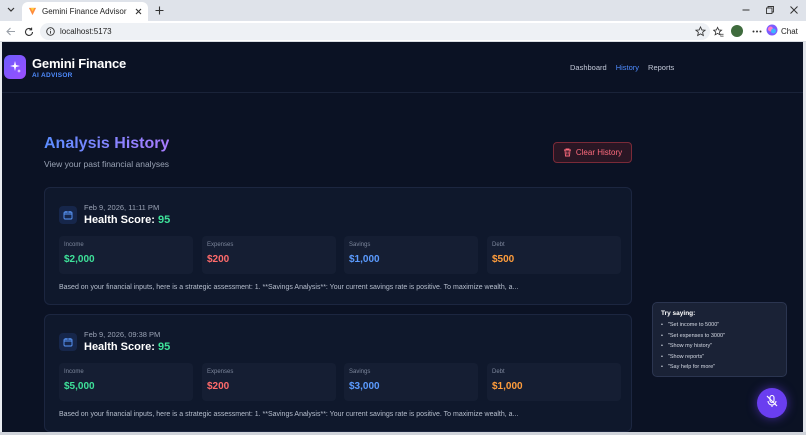 The width and height of the screenshot is (806, 435). Describe the element at coordinates (364, 259) in the screenshot. I see `savings-value: $1,000` at that location.